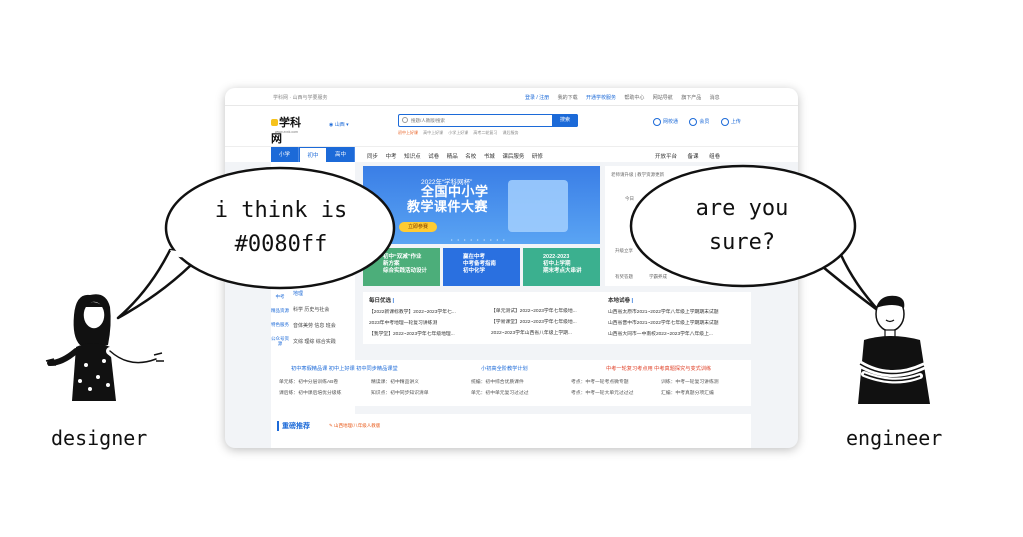 Image resolution: width=1023 pixels, height=537 pixels. I want to click on engineer-illustration, so click(893, 349).